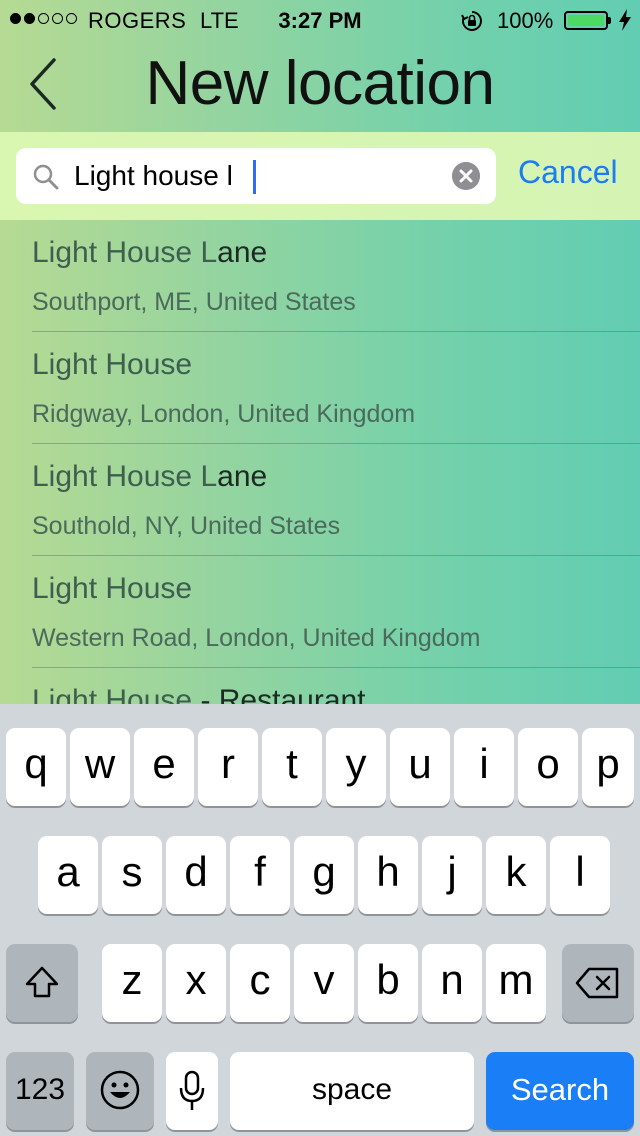 The image size is (640, 1136). What do you see at coordinates (452, 983) in the screenshot?
I see `key-n: n` at bounding box center [452, 983].